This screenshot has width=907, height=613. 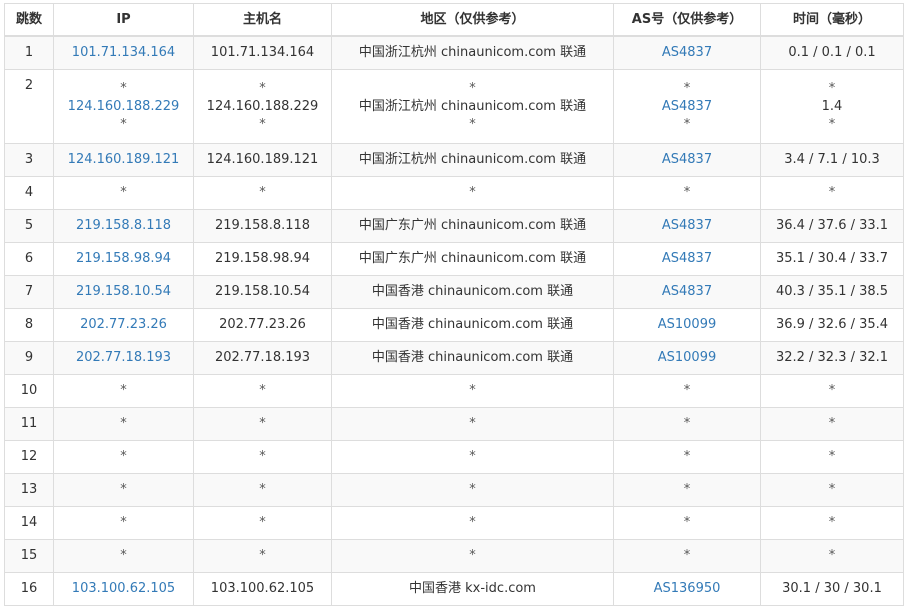 I want to click on hop-number: 7, so click(x=29, y=292).